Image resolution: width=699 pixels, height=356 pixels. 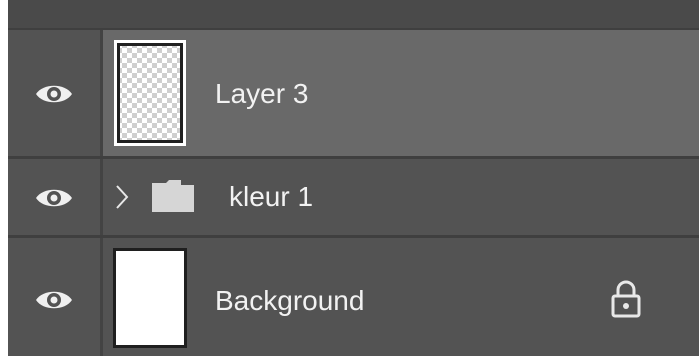 I want to click on layer-name: Layer 3, so click(x=261, y=94).